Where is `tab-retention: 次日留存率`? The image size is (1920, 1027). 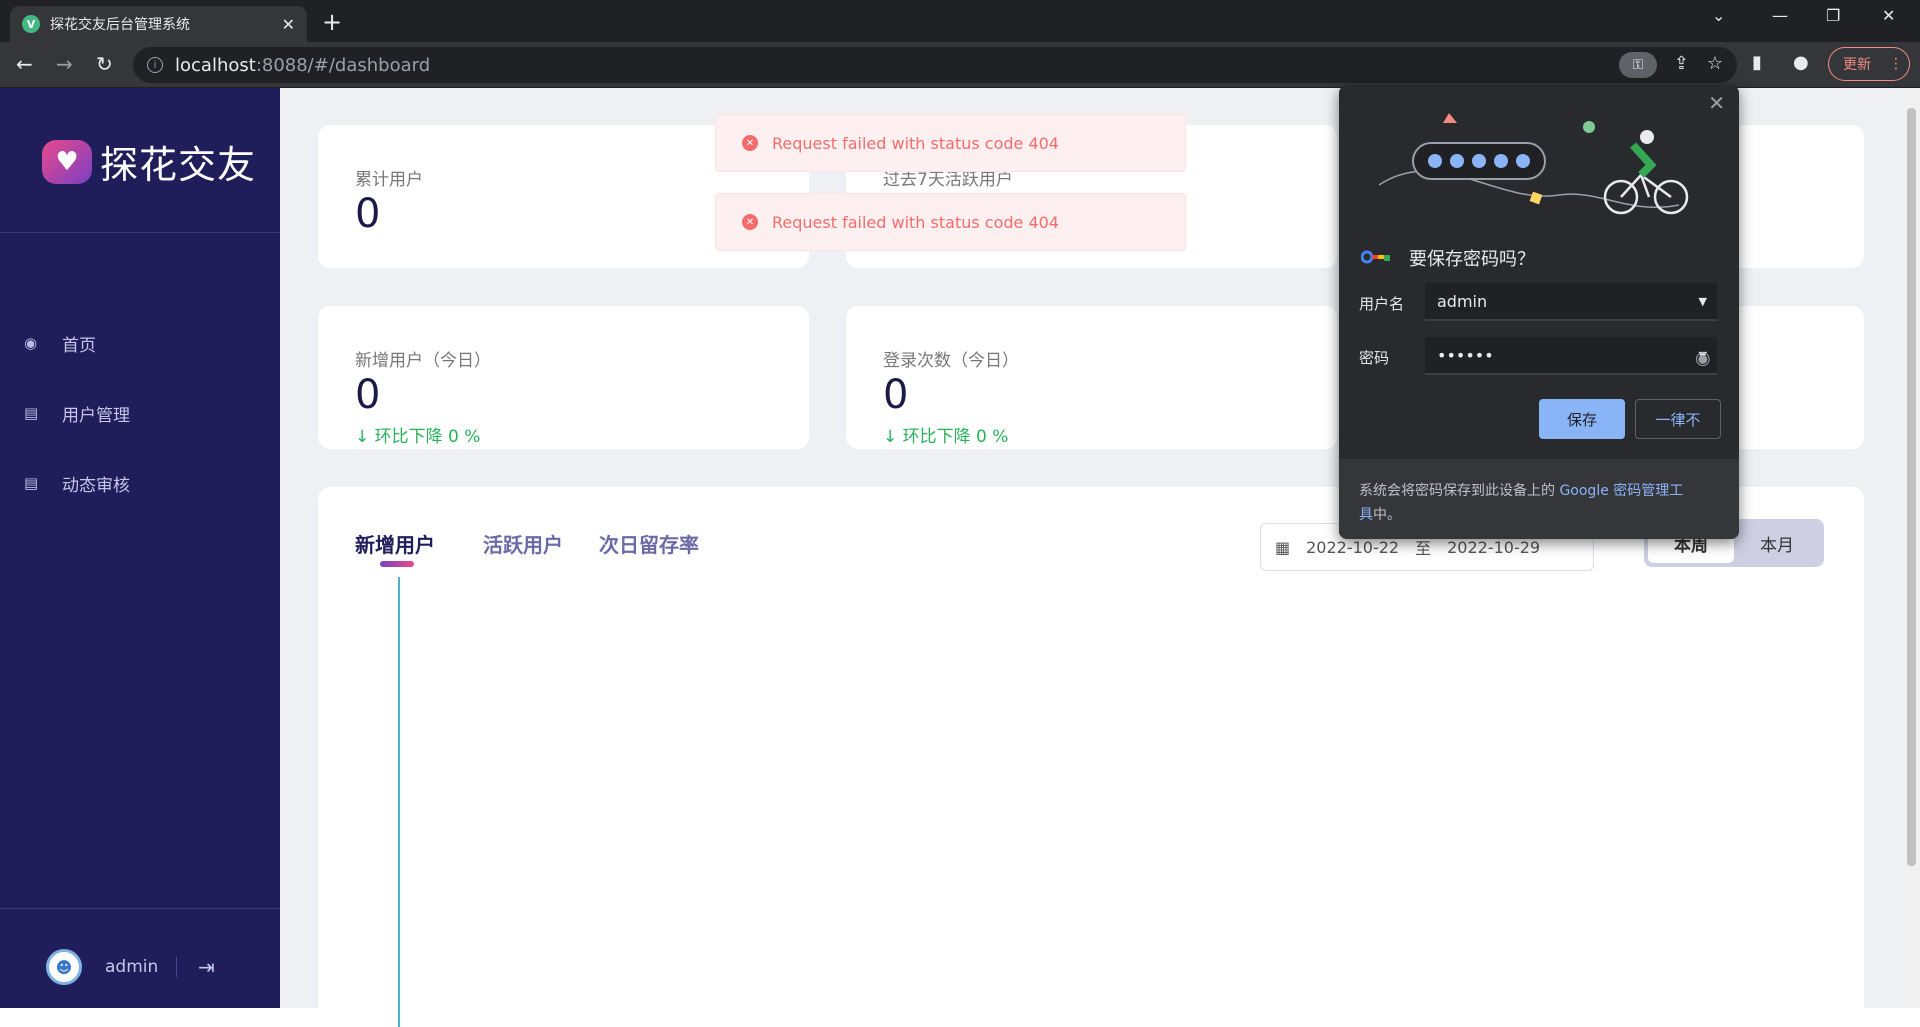 tab-retention: 次日留存率 is located at coordinates (649, 543).